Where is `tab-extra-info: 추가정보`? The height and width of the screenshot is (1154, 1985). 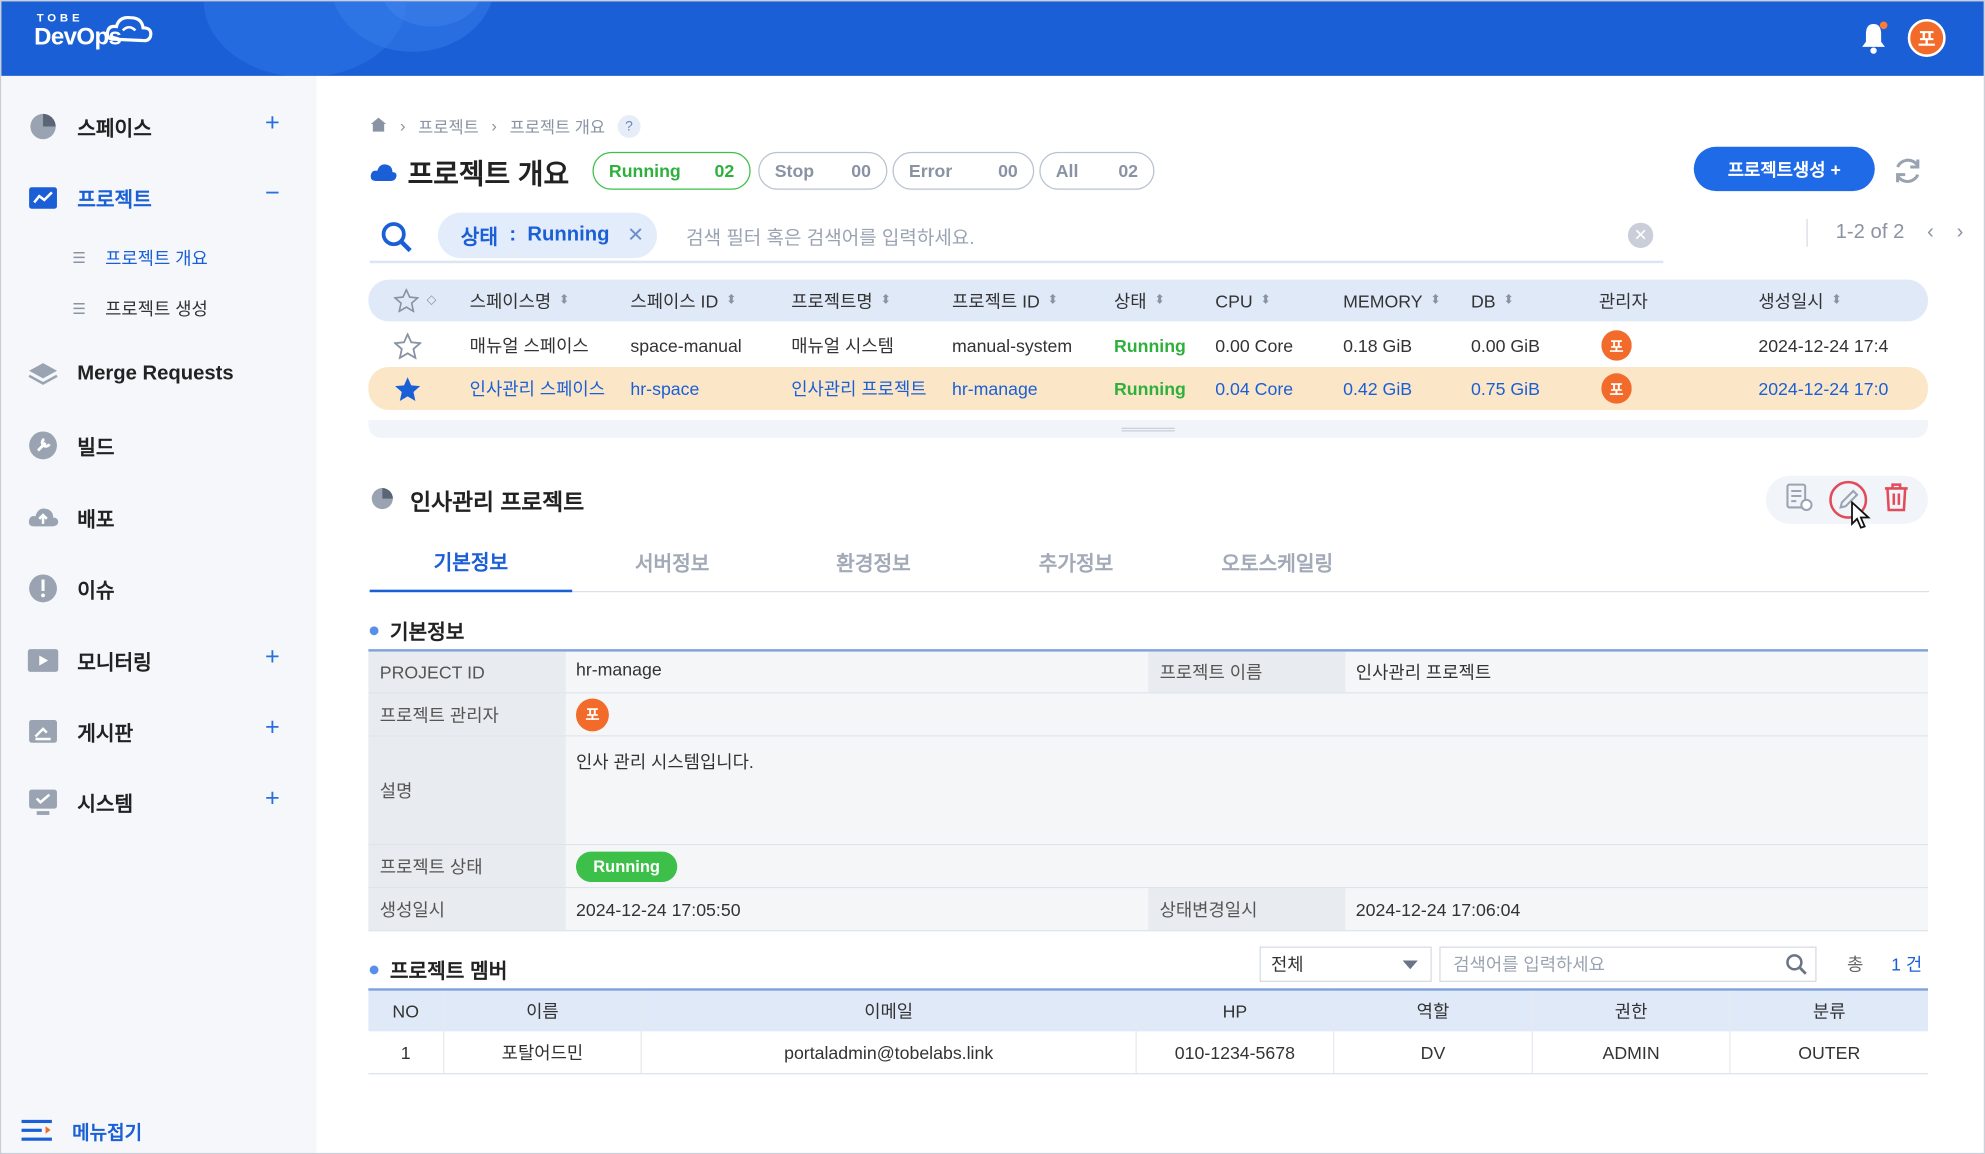
tab-extra-info: 추가정보 is located at coordinates (1076, 561).